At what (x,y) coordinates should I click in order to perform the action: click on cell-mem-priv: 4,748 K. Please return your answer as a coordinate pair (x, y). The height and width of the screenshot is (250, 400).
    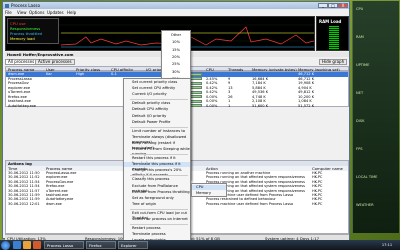
    Looking at the image, I should click on (259, 96).